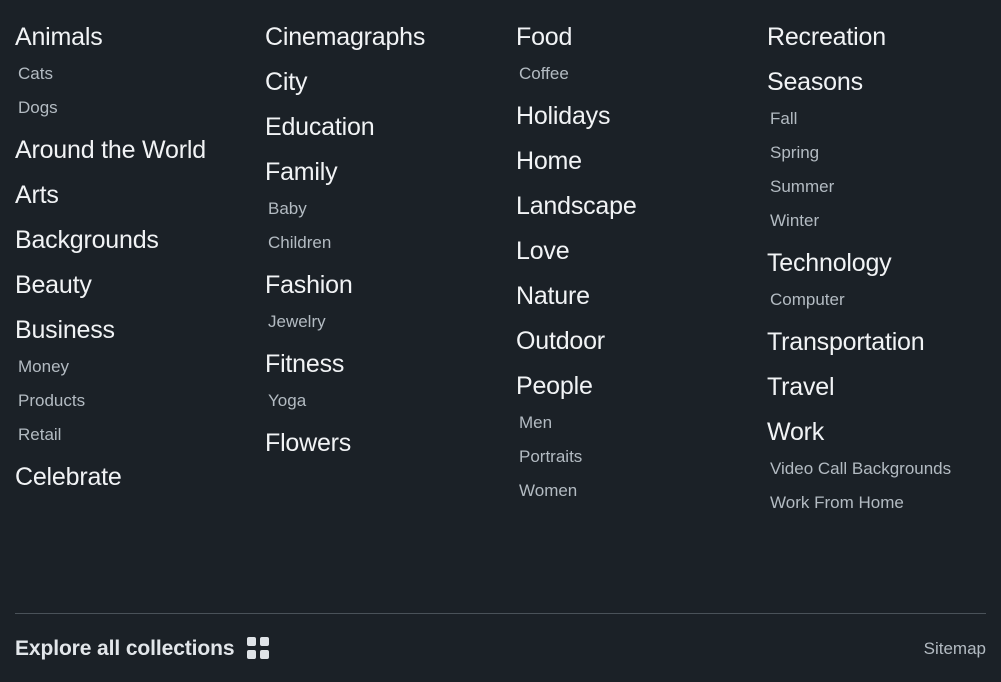 The height and width of the screenshot is (682, 1001). Describe the element at coordinates (258, 648) in the screenshot. I see `grid-icon` at that location.